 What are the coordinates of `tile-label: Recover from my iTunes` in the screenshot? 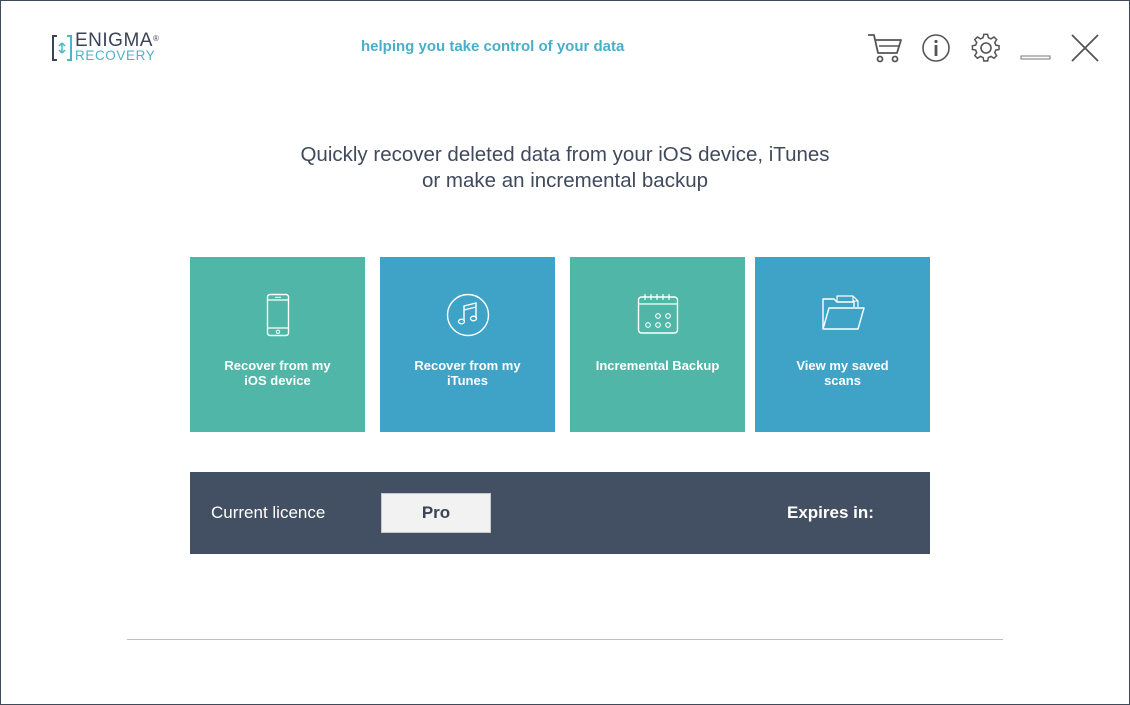 It's located at (467, 373).